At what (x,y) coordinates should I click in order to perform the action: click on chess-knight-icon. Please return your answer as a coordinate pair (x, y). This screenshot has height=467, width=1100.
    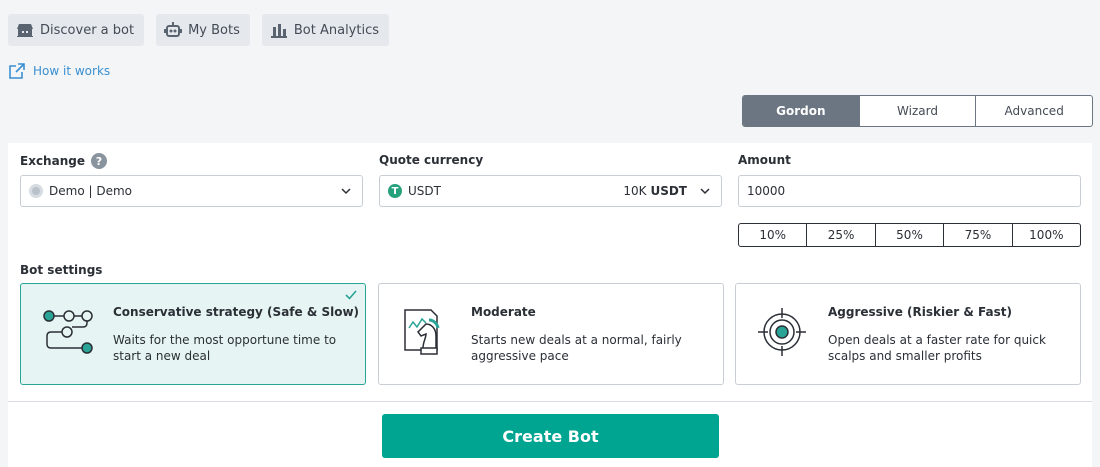
    Looking at the image, I should click on (422, 332).